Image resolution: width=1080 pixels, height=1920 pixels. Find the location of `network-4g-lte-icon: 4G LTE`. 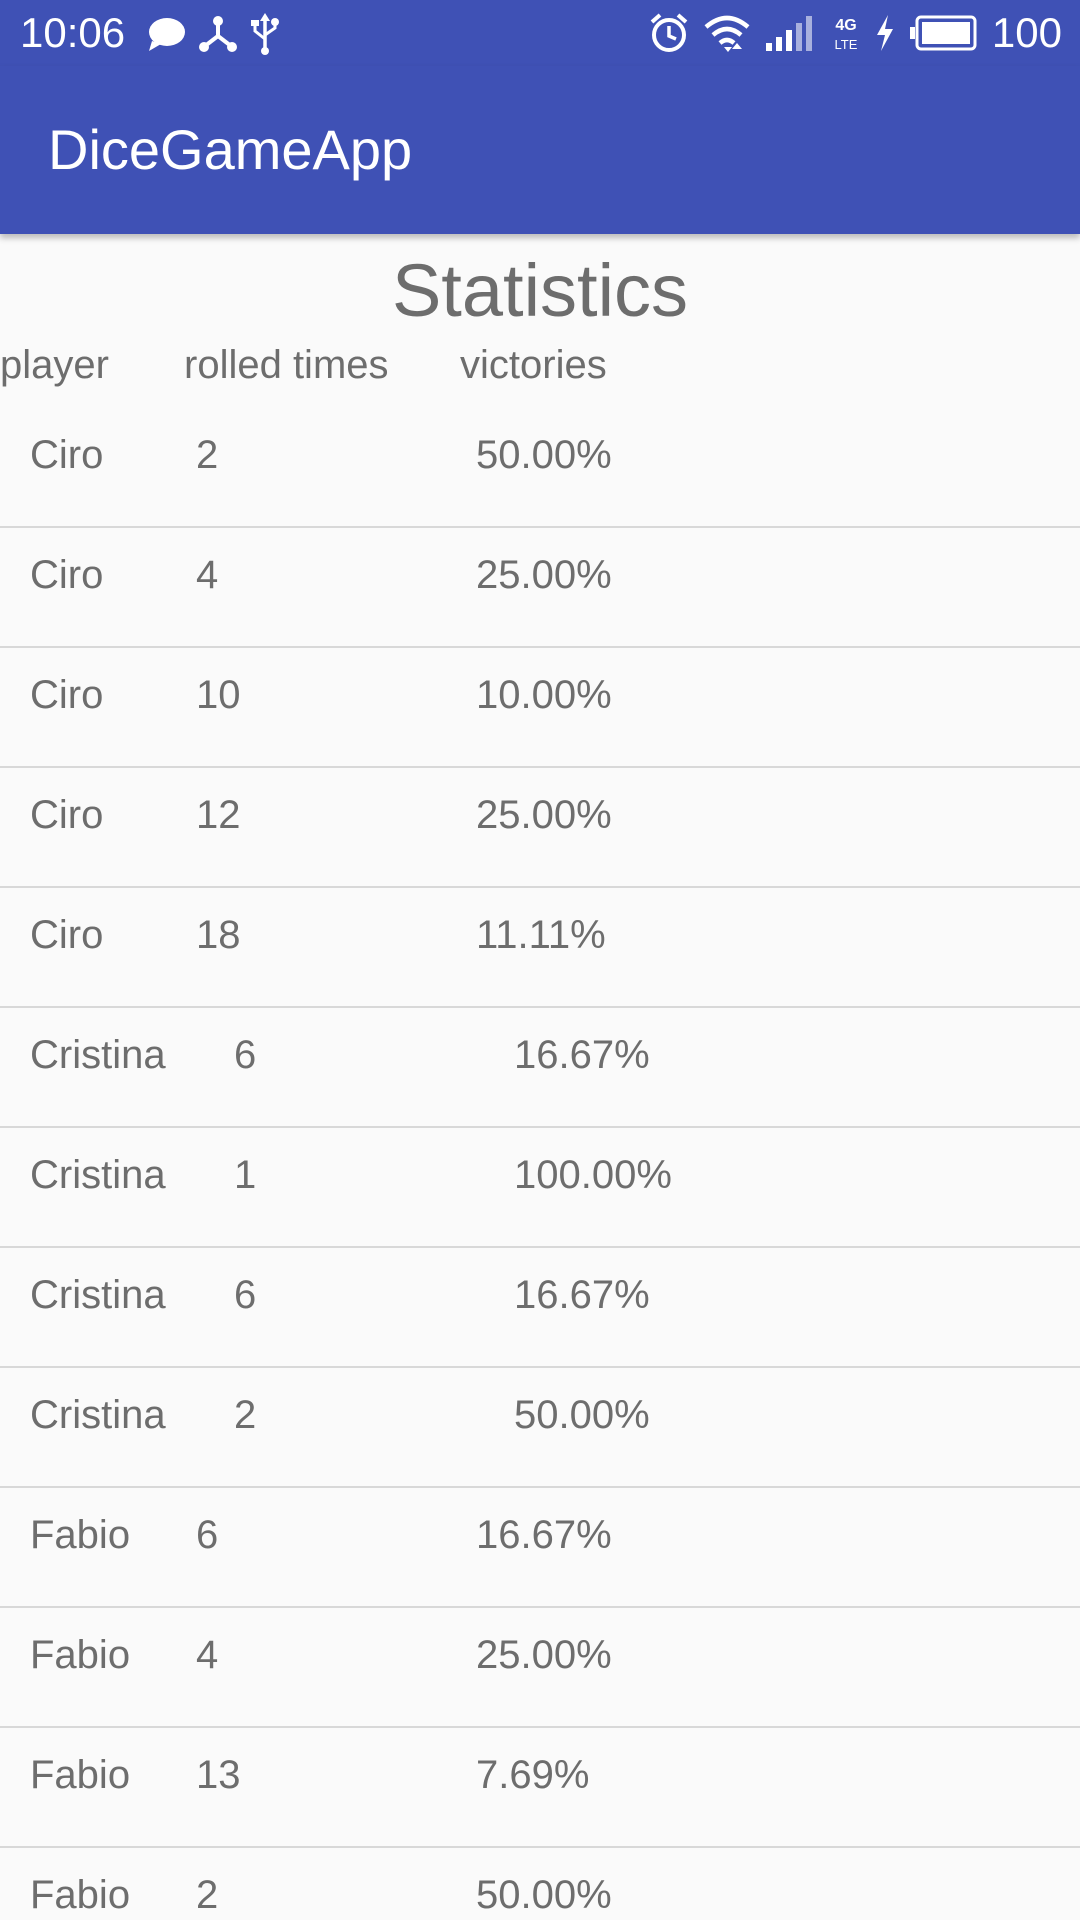

network-4g-lte-icon: 4G LTE is located at coordinates (846, 33).